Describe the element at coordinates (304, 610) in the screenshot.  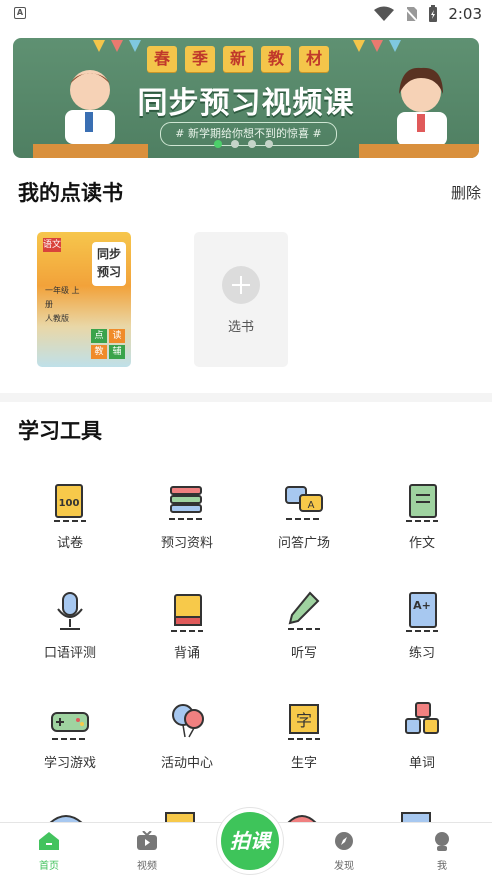
I see `pencil-icon` at that location.